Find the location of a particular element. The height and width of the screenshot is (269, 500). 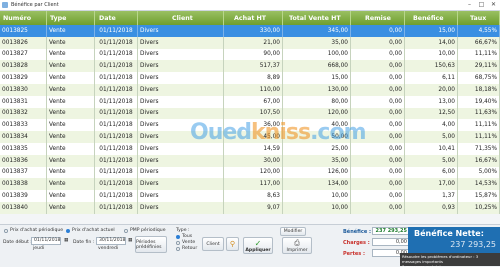

col-header-taux: Taux is located at coordinates (479, 18).